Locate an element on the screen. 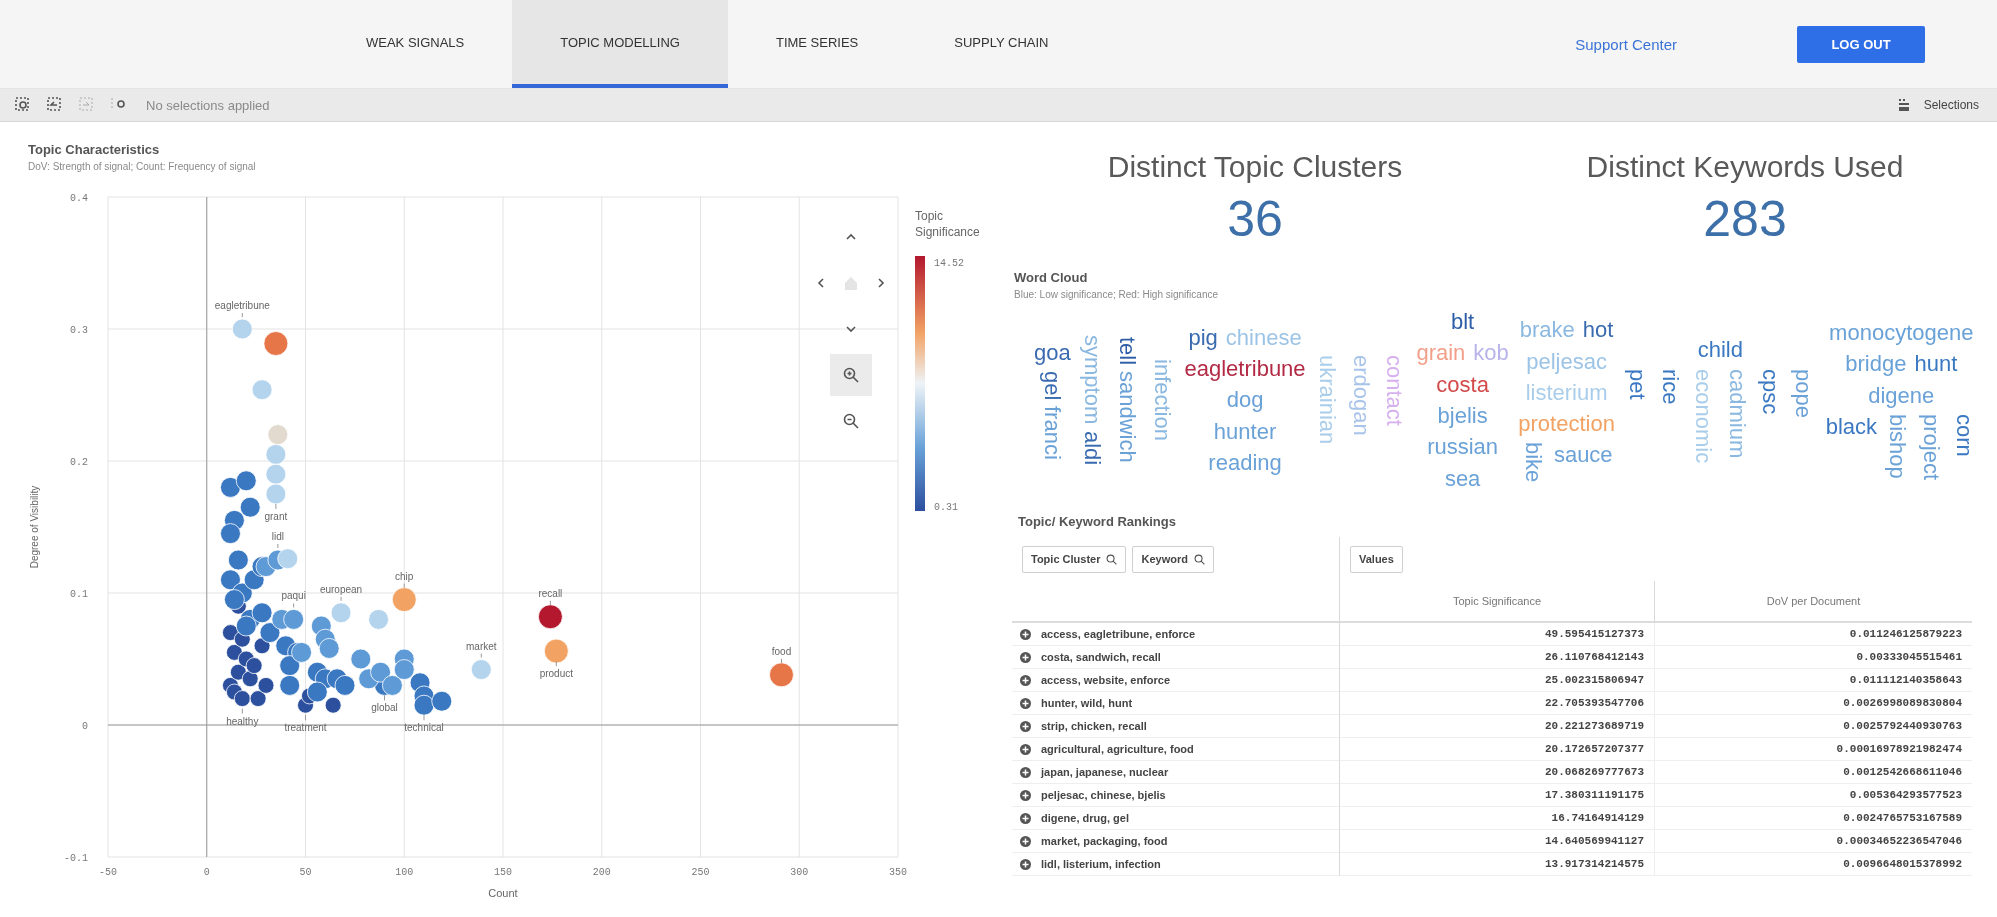 Image resolution: width=1997 pixels, height=917 pixels. cloud-word: franci is located at coordinates (1052, 433).